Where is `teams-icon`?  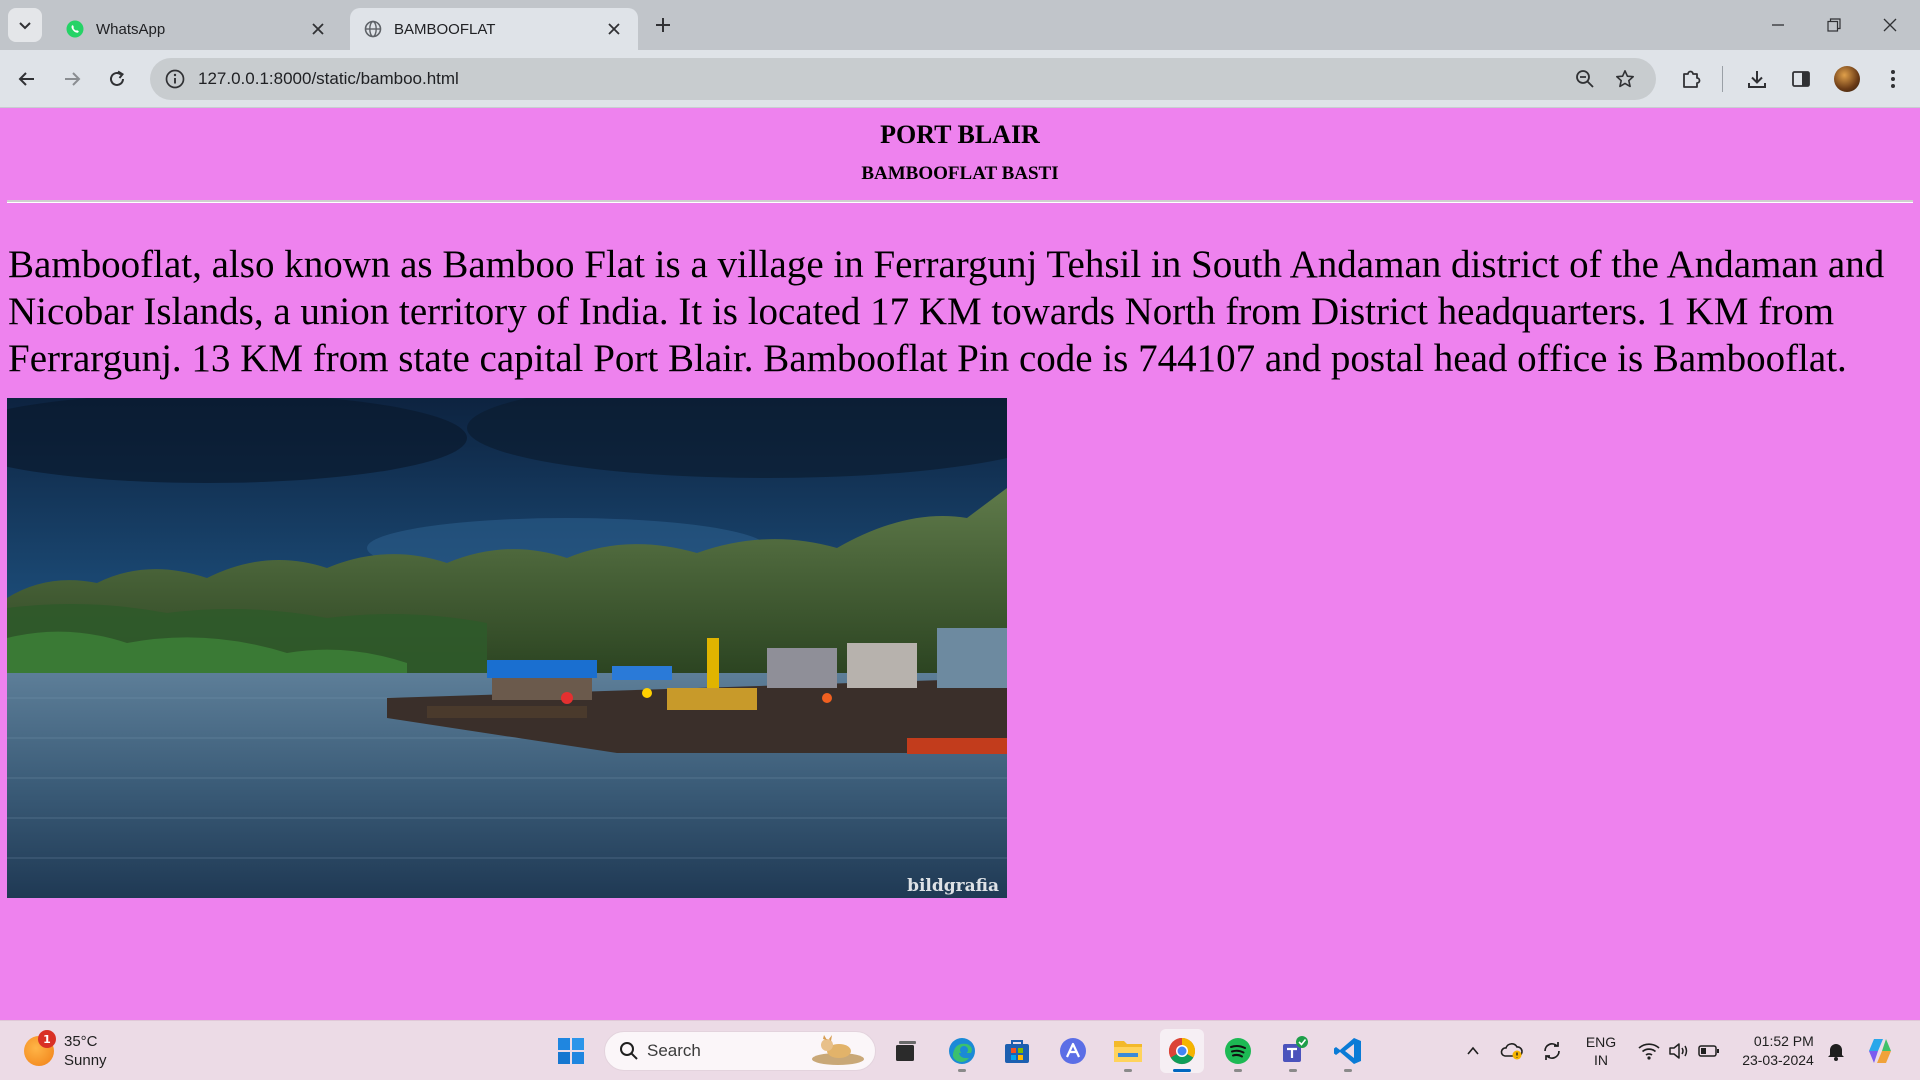
teams-icon is located at coordinates (1295, 1049).